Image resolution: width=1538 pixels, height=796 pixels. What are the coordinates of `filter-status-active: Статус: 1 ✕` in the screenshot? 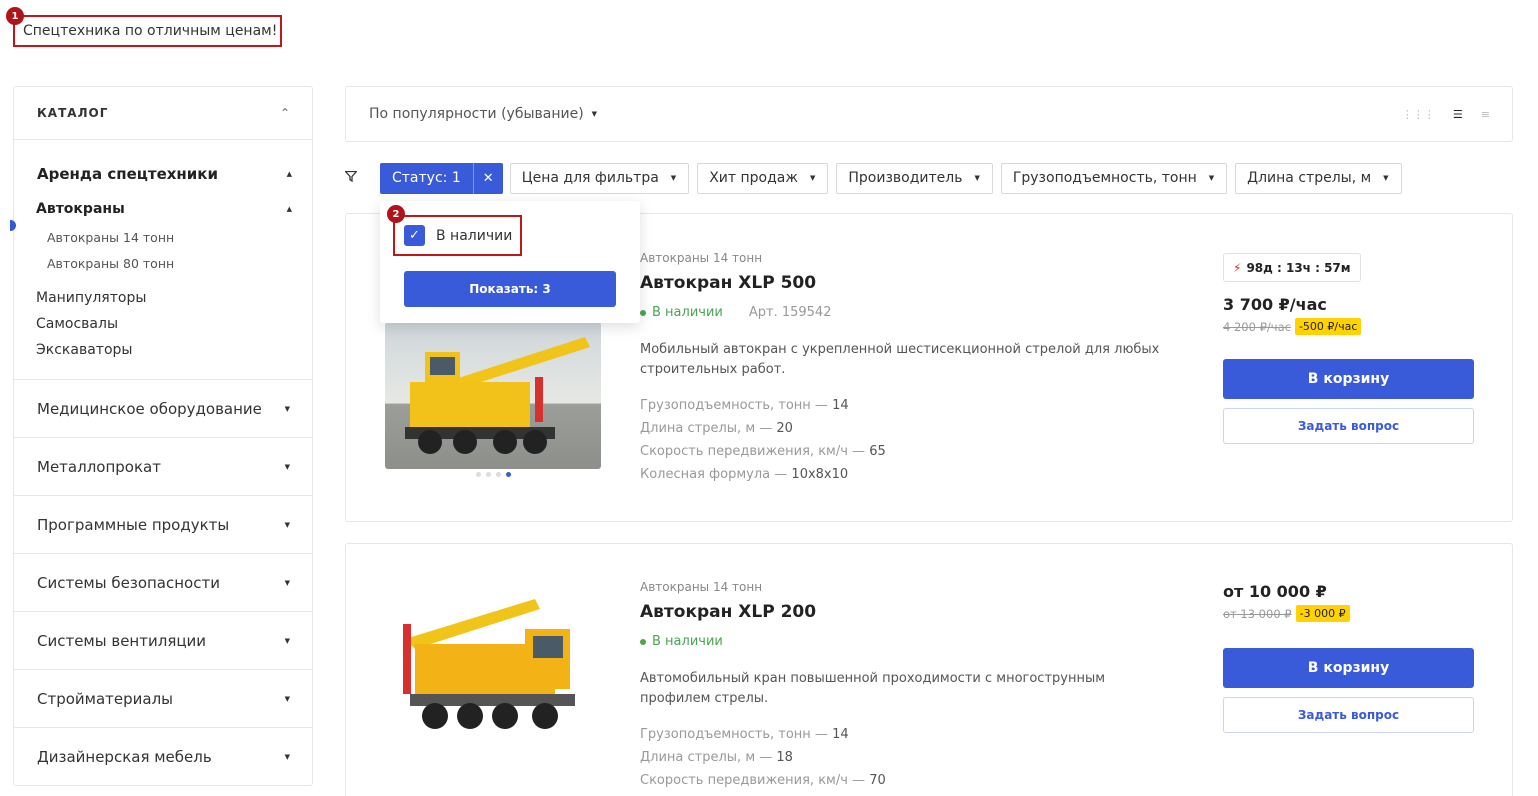 It's located at (441, 178).